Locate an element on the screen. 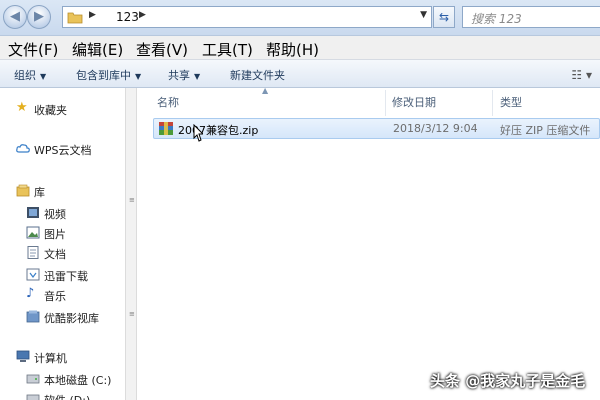 This screenshot has width=600, height=400. address-bar: ▶ 123 ▶ ▼ is located at coordinates (247, 17).